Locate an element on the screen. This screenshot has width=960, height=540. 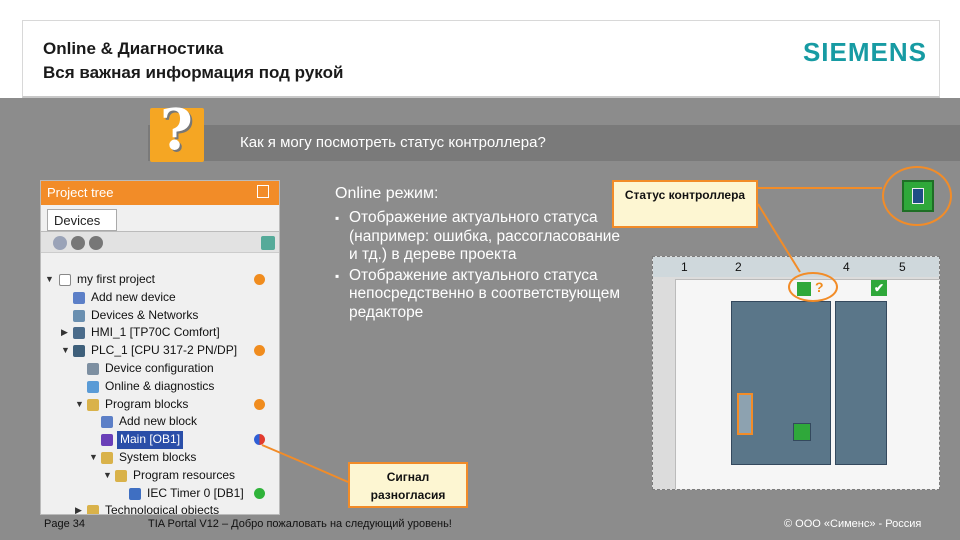
status-callout: Статус контроллера is located at coordinates (685, 204).